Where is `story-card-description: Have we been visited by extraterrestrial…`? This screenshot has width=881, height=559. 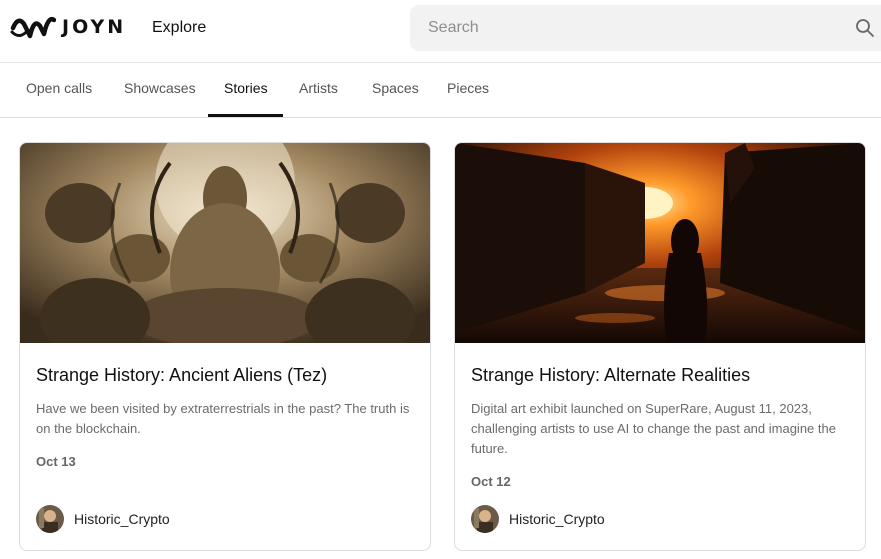
story-card-description: Have we been visited by extraterrestrial… is located at coordinates (223, 418).